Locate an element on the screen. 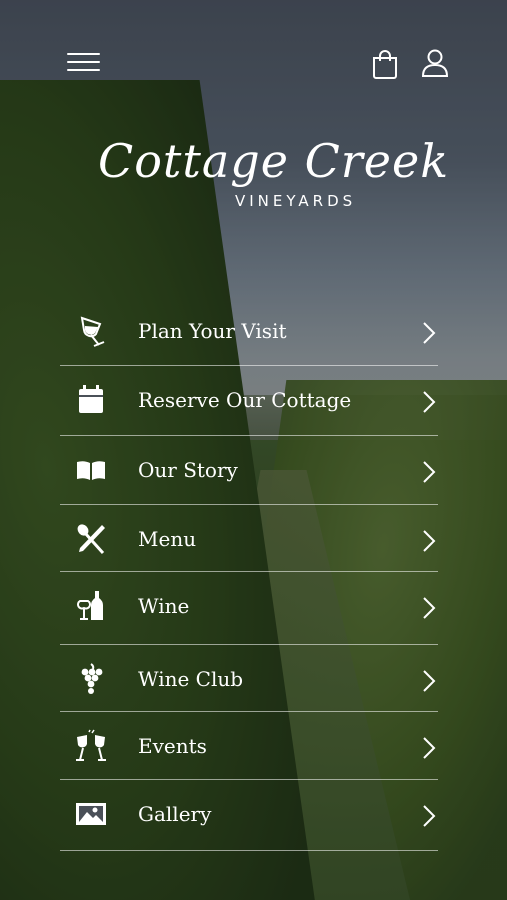 This screenshot has height=900, width=507. shopping-bag-icon is located at coordinates (385, 64).